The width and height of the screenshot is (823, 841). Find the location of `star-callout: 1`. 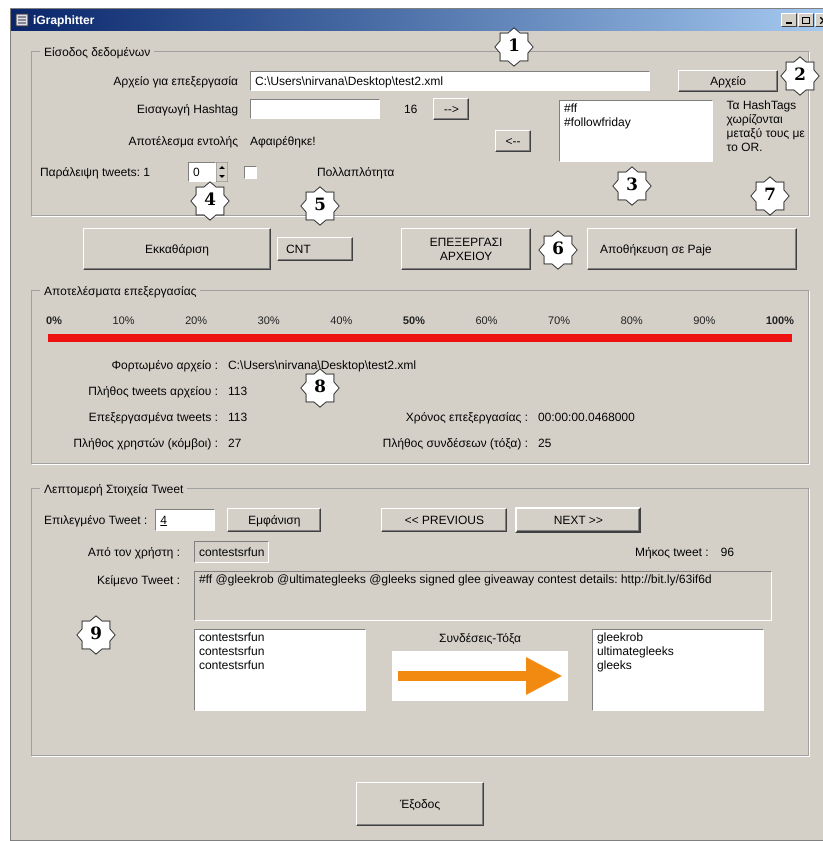

star-callout: 1 is located at coordinates (514, 47).